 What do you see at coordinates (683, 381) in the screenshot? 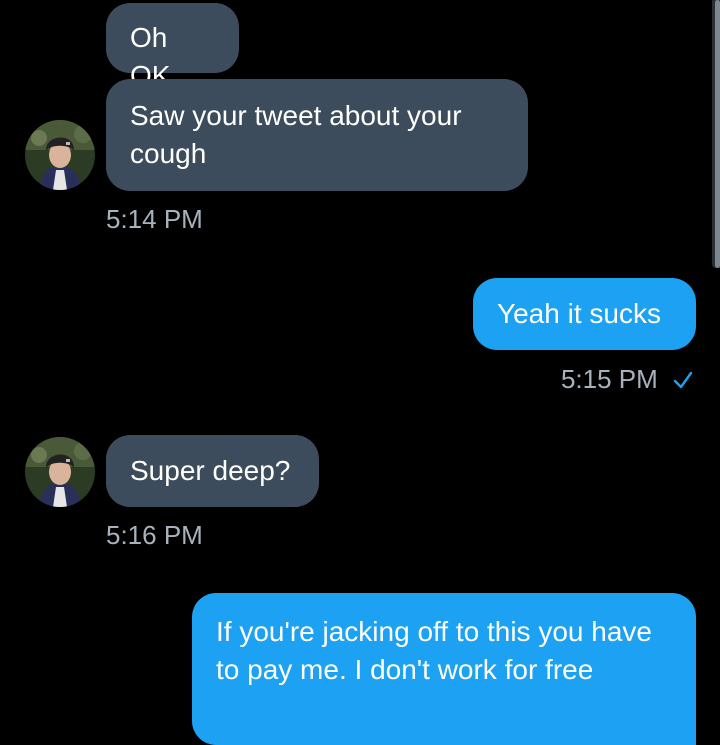
I see `checkmark-icon` at bounding box center [683, 381].